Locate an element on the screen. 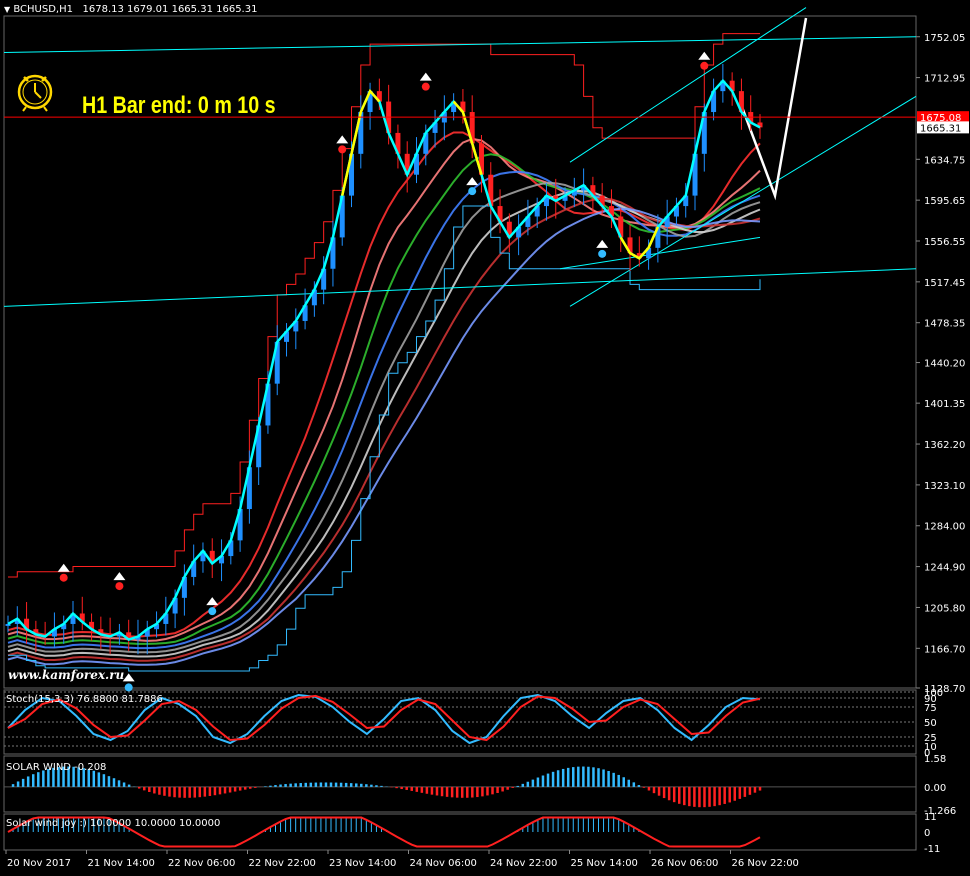 This screenshot has width=970, height=876. price-tick-label: 1284.00 is located at coordinates (944, 527).